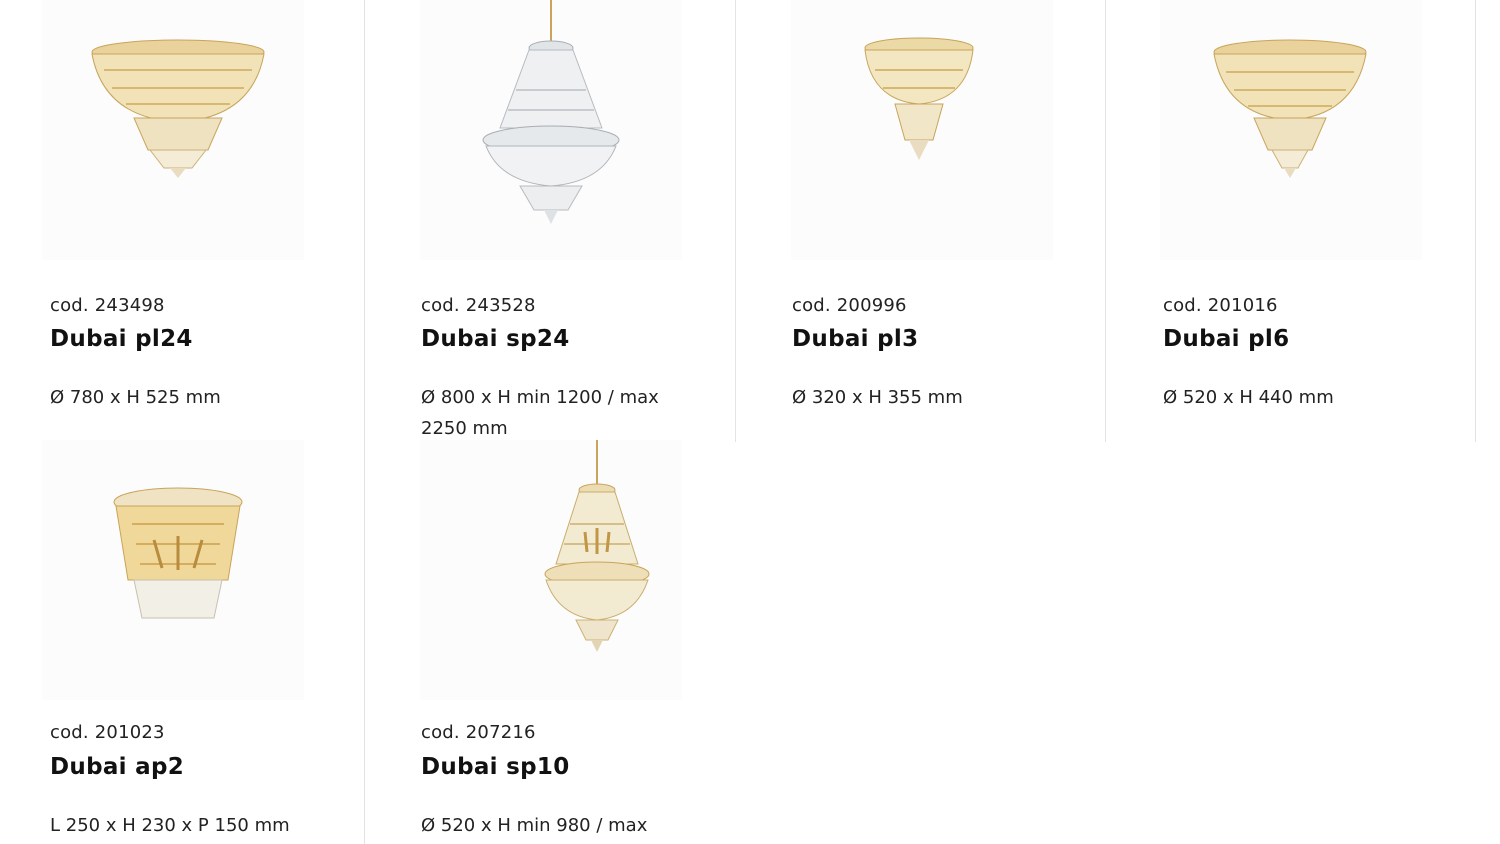 The width and height of the screenshot is (1500, 844). Describe the element at coordinates (495, 767) in the screenshot. I see `product-name: Dubai sp10` at that location.